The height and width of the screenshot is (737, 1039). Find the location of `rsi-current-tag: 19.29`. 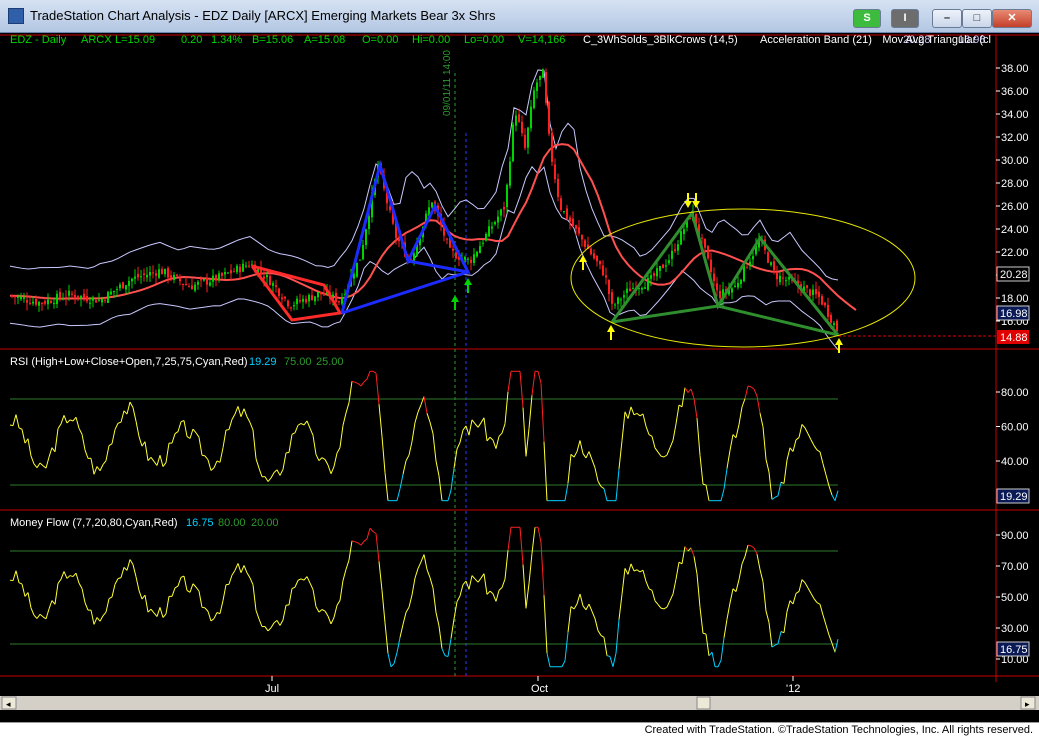

rsi-current-tag: 19.29 is located at coordinates (1014, 497).